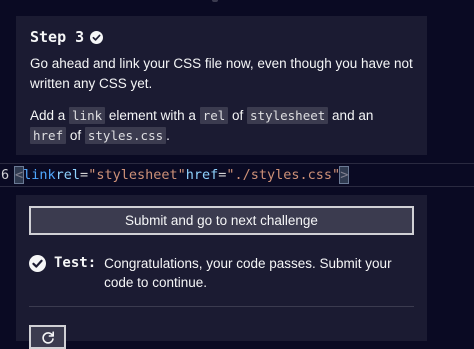  What do you see at coordinates (214, 115) in the screenshot?
I see `code-token-rel: rel` at bounding box center [214, 115].